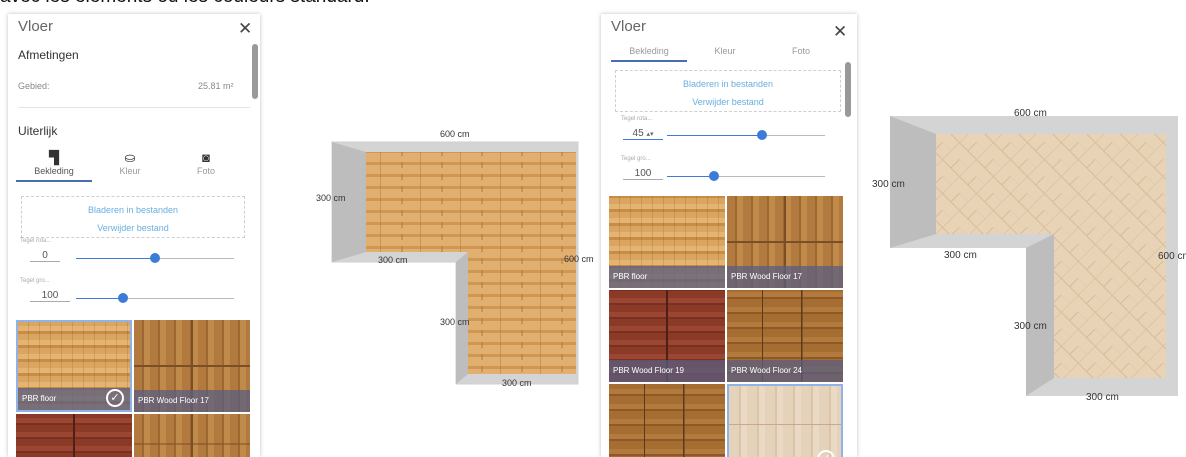 The image size is (1186, 457). Describe the element at coordinates (45, 256) in the screenshot. I see `rotation-input: 0` at that location.